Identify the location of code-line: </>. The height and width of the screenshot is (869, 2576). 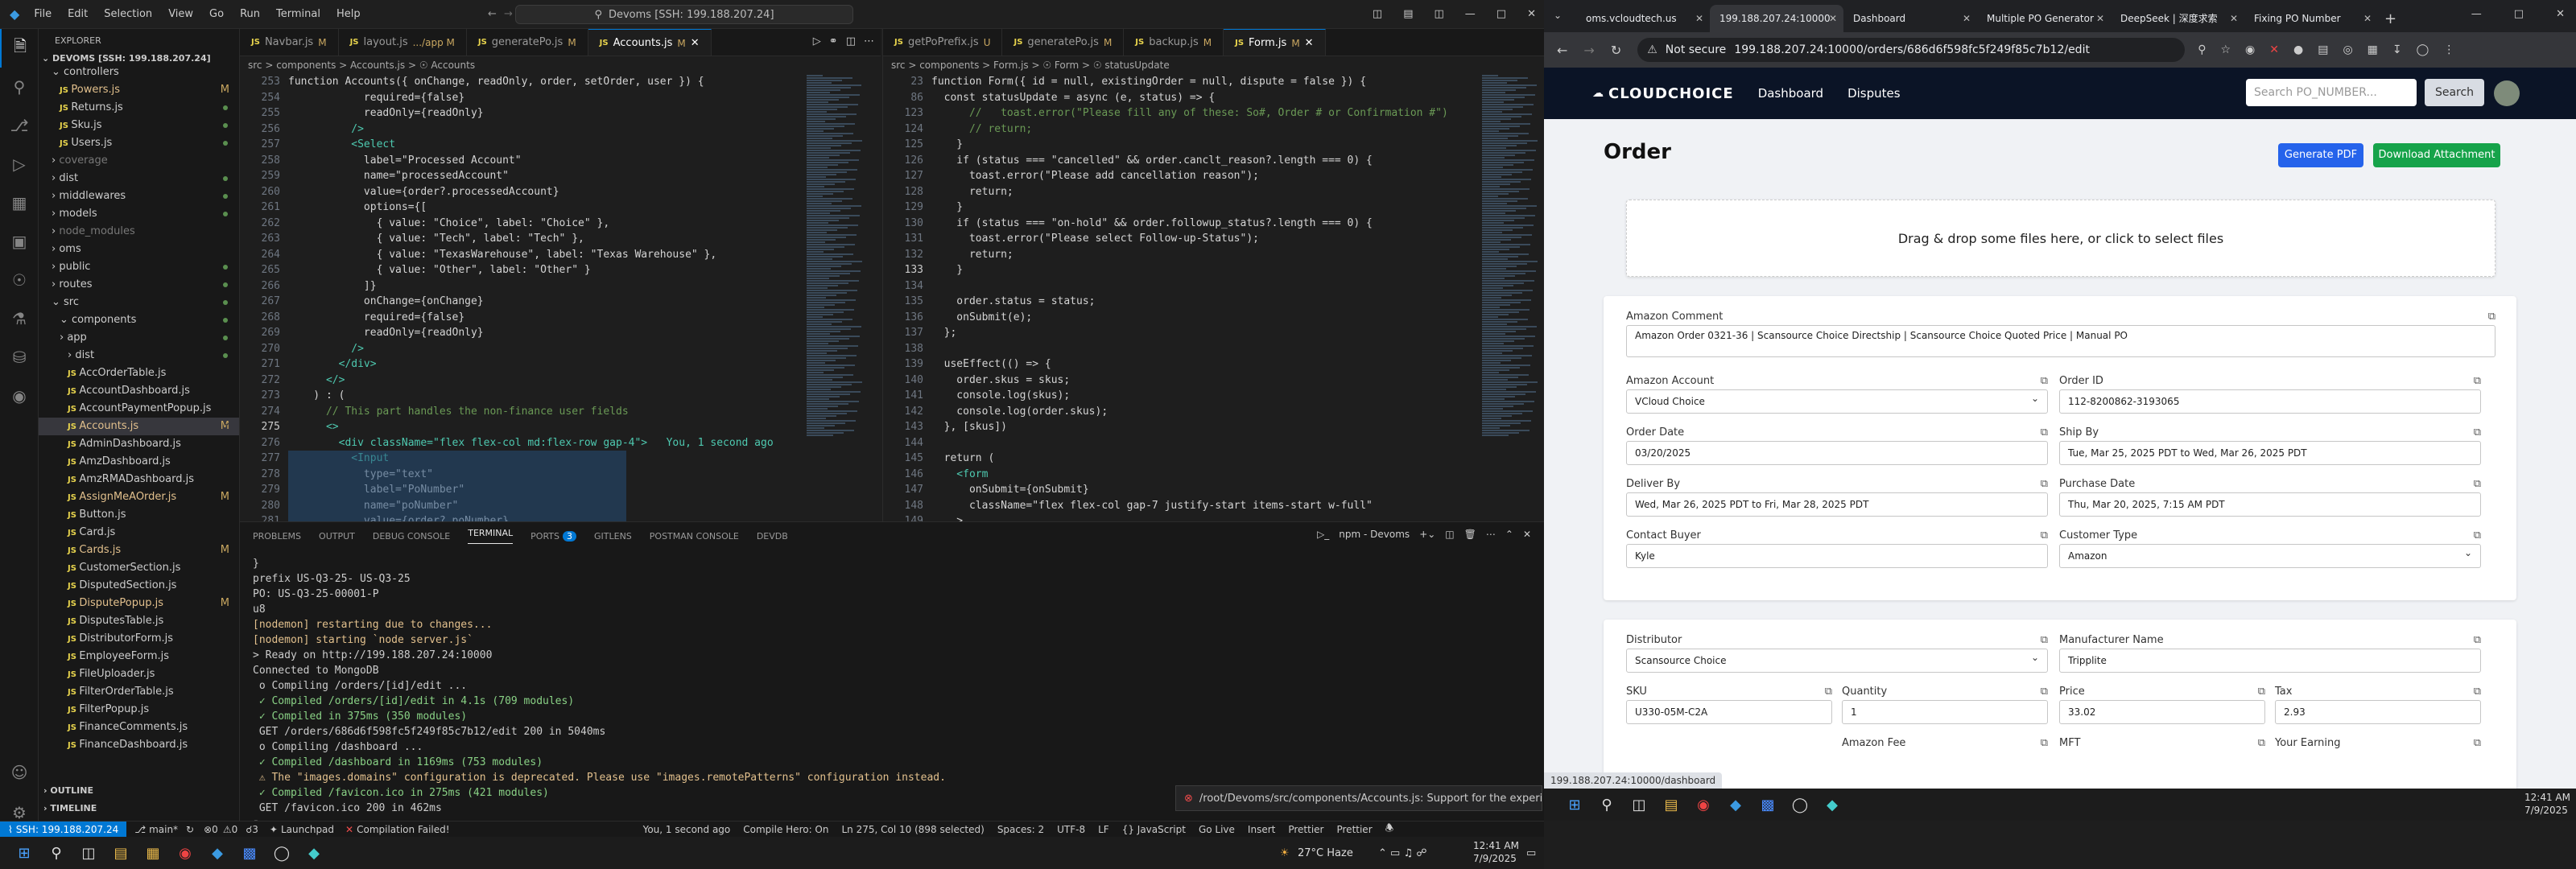
(316, 381).